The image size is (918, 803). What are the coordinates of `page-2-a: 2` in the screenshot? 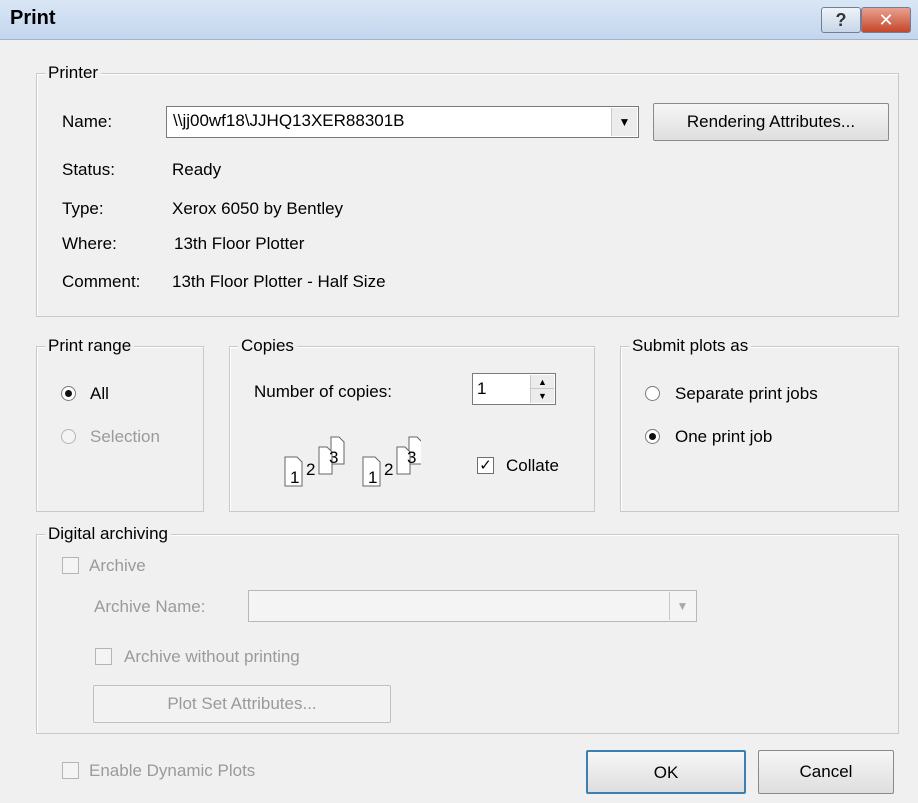 It's located at (310, 469).